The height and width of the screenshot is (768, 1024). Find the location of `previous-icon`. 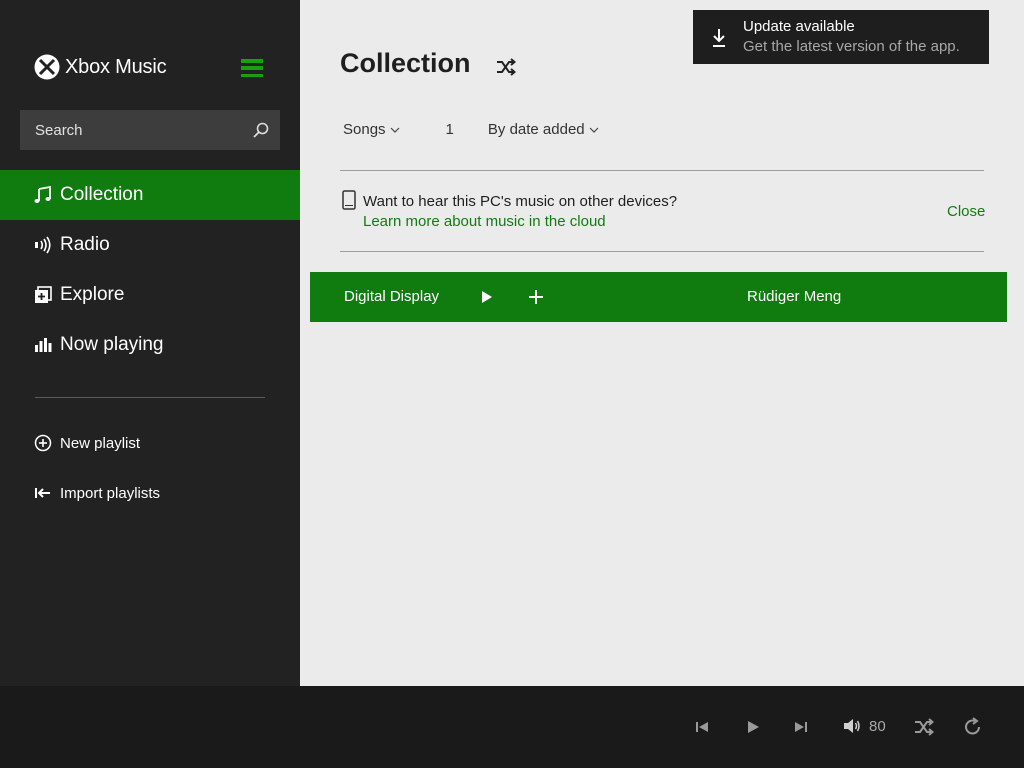

previous-icon is located at coordinates (702, 727).